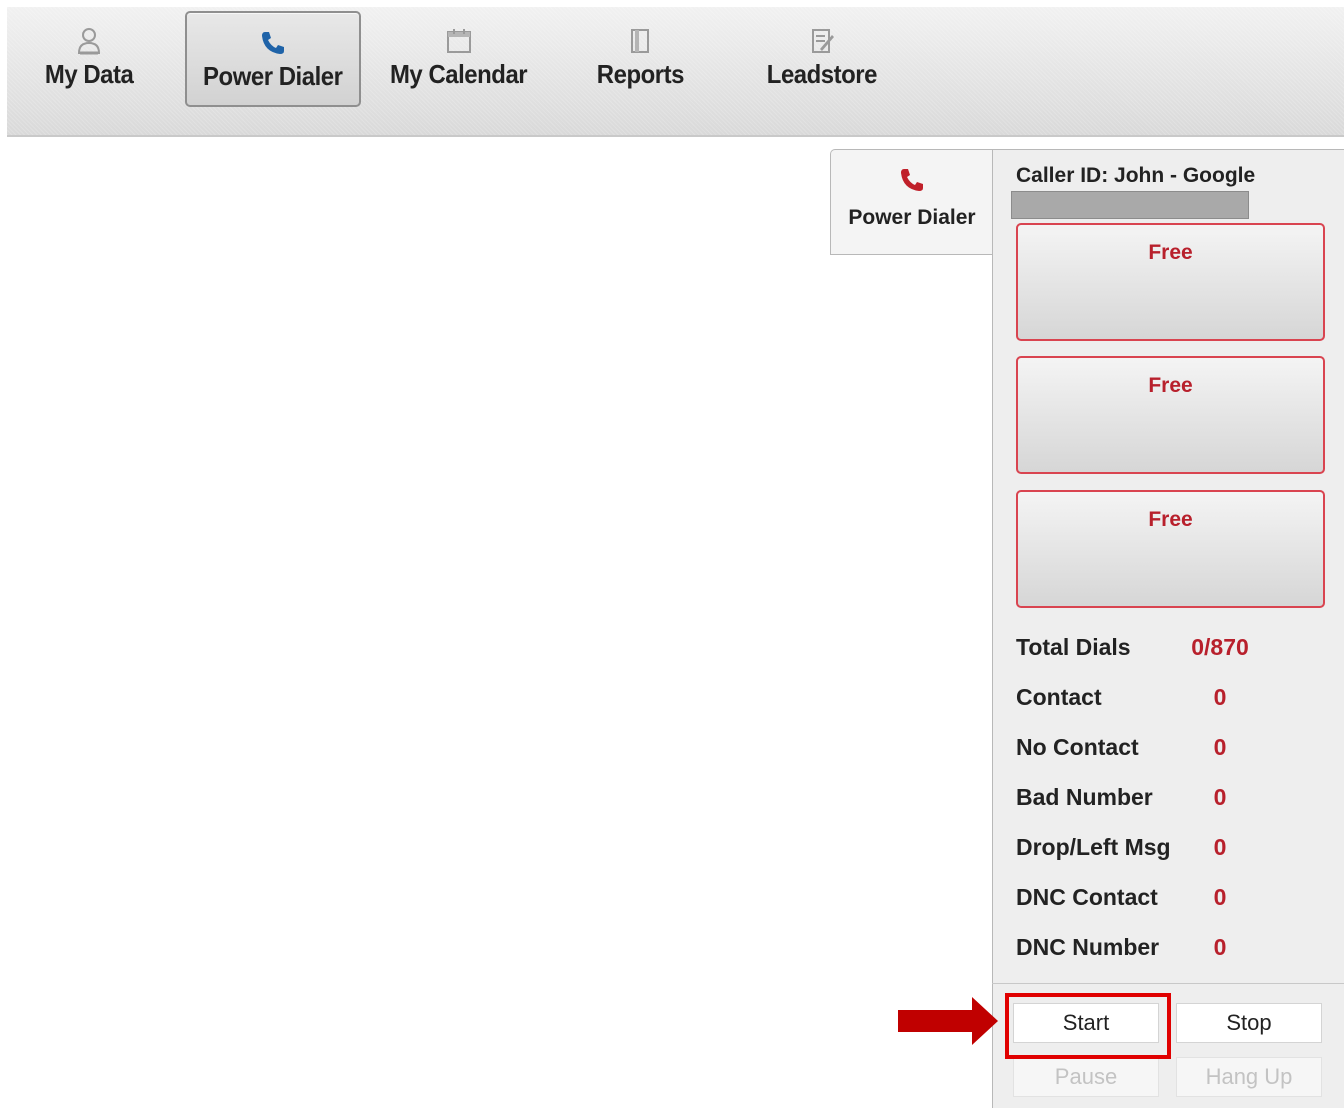  What do you see at coordinates (1084, 797) in the screenshot?
I see `stat-label-bad-number: Bad Number` at bounding box center [1084, 797].